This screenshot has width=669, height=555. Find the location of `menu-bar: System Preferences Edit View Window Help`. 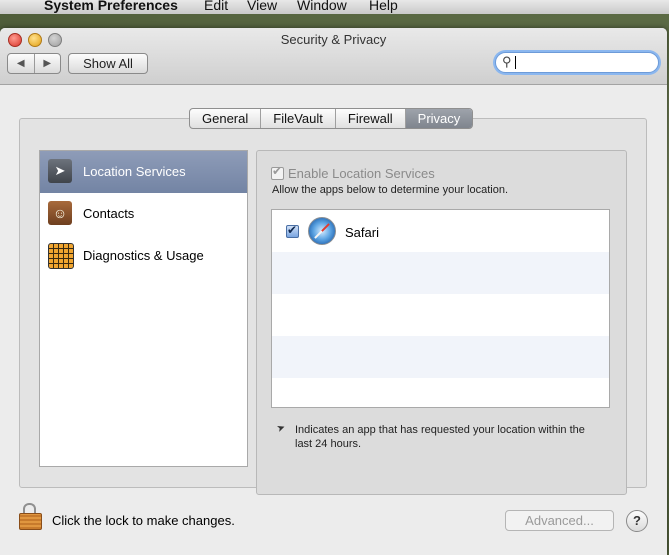

menu-bar: System Preferences Edit View Window Help is located at coordinates (334, 7).